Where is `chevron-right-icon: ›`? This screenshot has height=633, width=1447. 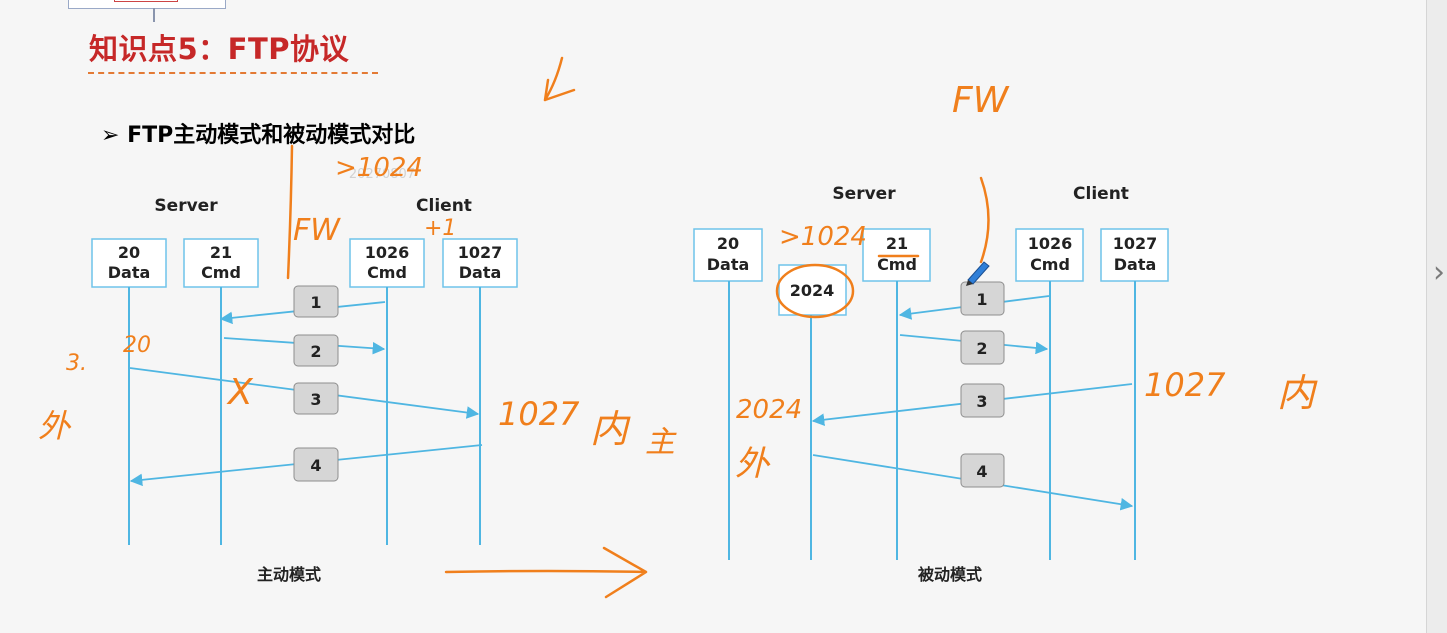
chevron-right-icon: › is located at coordinates (1439, 273).